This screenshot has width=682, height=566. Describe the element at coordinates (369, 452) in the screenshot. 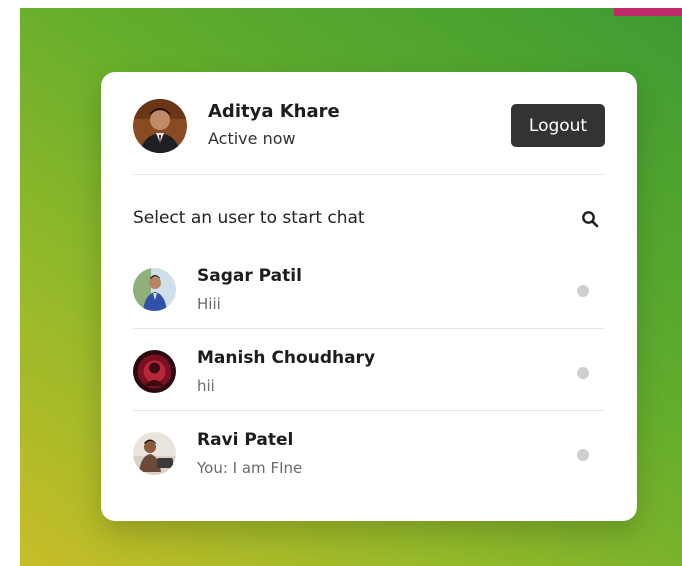

I see `user-list-item: Ravi Patel You: I am FIne` at that location.